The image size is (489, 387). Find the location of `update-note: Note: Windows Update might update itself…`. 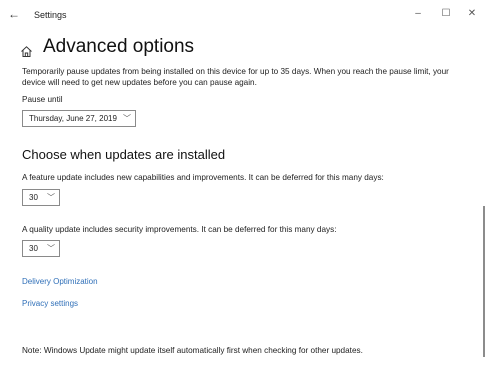

update-note: Note: Windows Update might update itself… is located at coordinates (192, 350).